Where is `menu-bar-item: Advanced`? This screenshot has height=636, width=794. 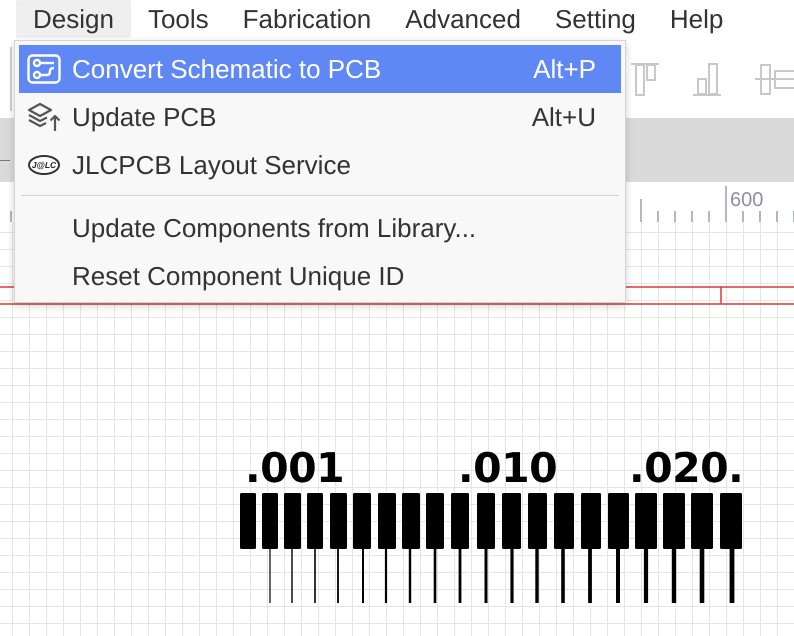
menu-bar-item: Advanced is located at coordinates (463, 19).